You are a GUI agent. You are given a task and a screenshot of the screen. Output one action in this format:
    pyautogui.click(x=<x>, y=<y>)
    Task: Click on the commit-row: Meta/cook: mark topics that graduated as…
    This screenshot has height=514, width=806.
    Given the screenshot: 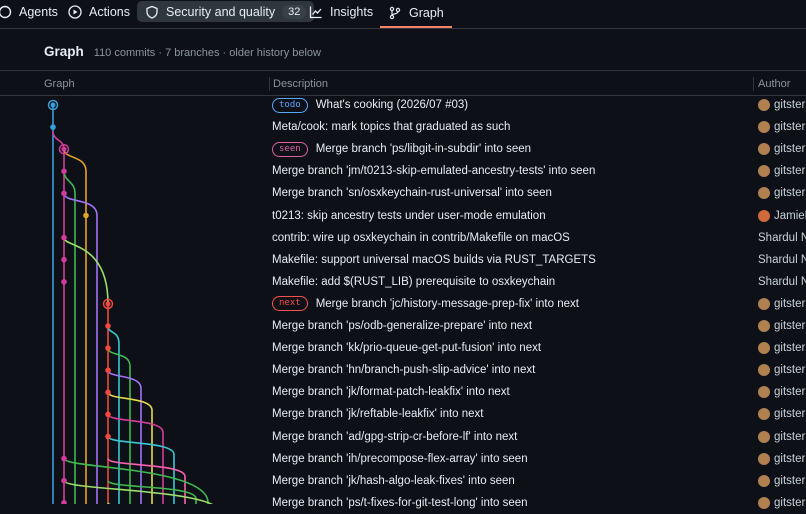 What is the action you would take?
    pyautogui.click(x=539, y=127)
    